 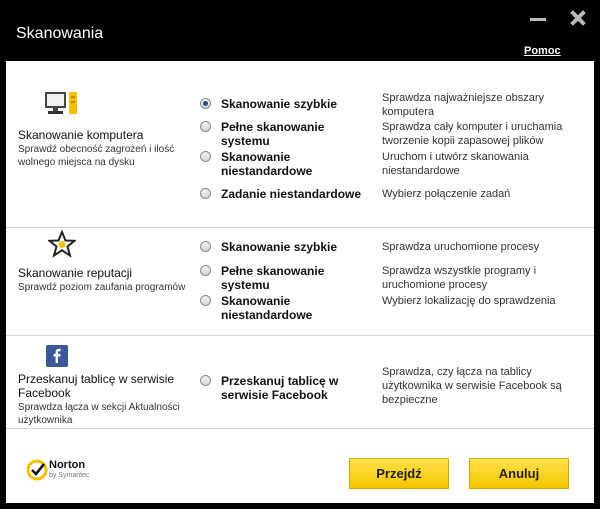 What do you see at coordinates (300, 466) in the screenshot?
I see `footer: Norton by Symantec Przejdź Anuluj` at bounding box center [300, 466].